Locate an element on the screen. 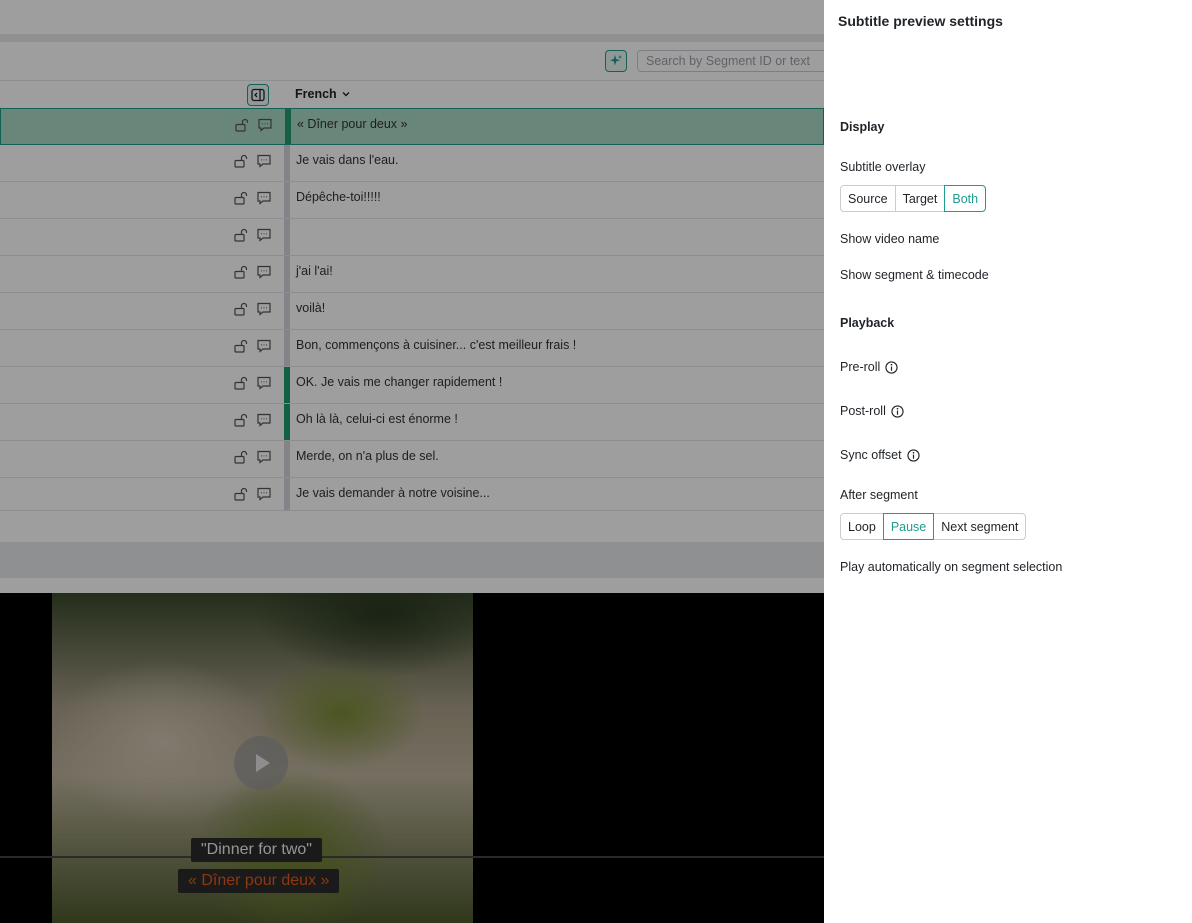 The height and width of the screenshot is (923, 1192). autoplay-toggle: Play automatically on segment selection is located at coordinates (951, 567).